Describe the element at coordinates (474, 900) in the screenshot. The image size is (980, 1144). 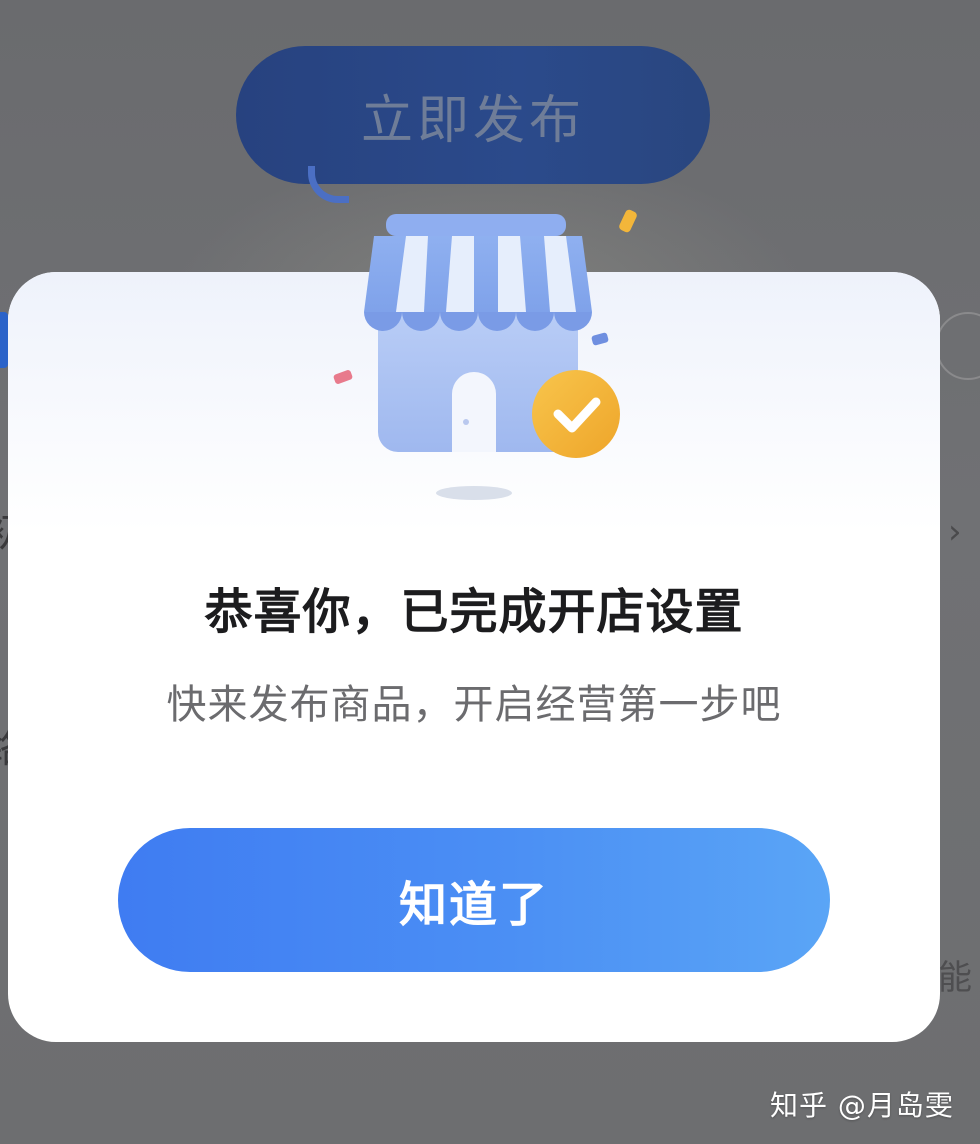
I see `got-it-button: 知道了` at that location.